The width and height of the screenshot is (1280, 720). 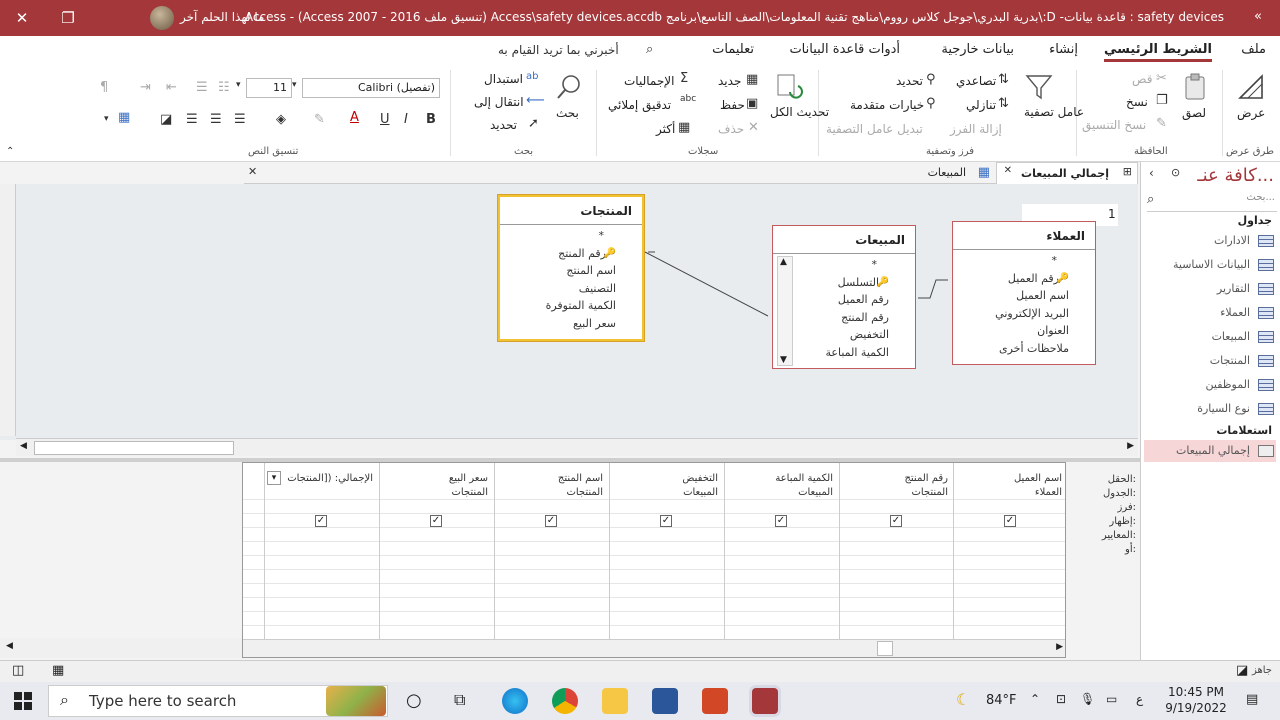 I want to click on edge-icon, so click(x=515, y=701).